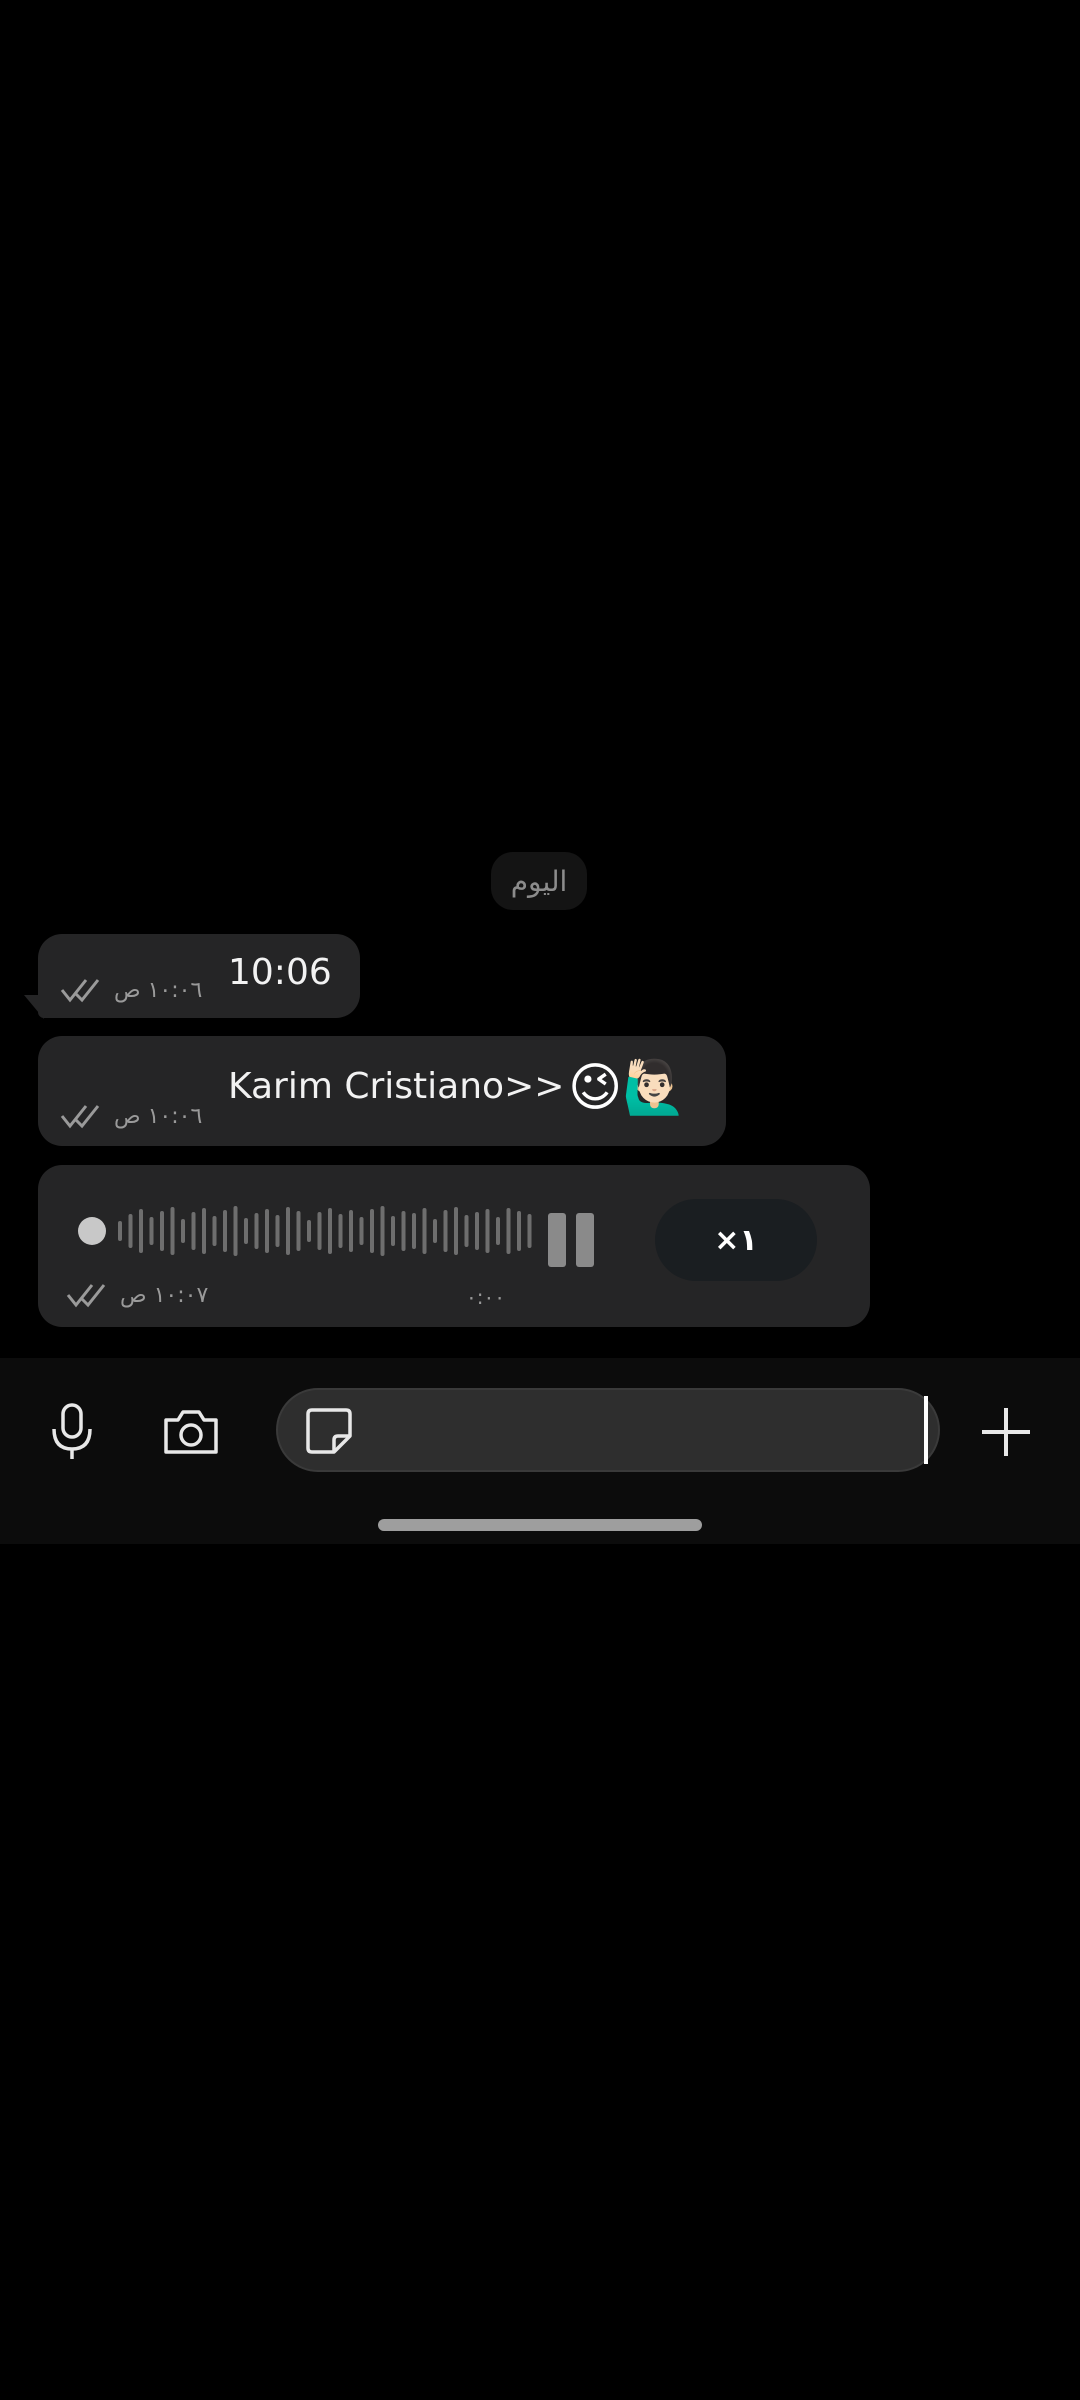 This screenshot has width=1080, height=2400. I want to click on text-caret, so click(926, 1430).